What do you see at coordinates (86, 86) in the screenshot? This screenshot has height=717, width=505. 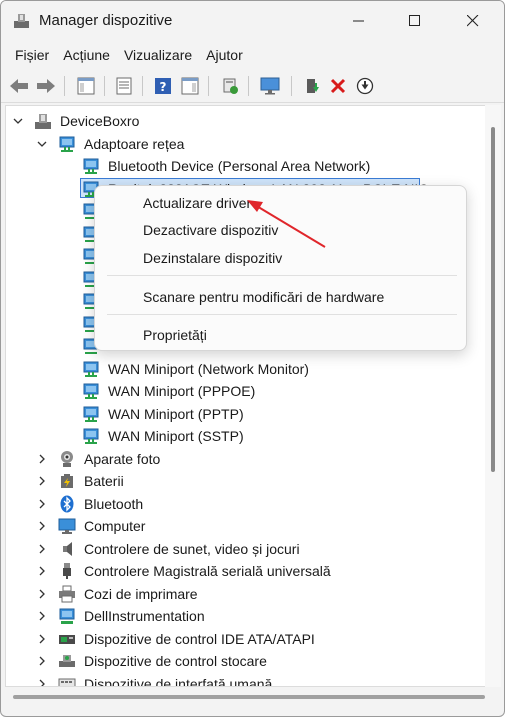 I see `properties-pane-button` at bounding box center [86, 86].